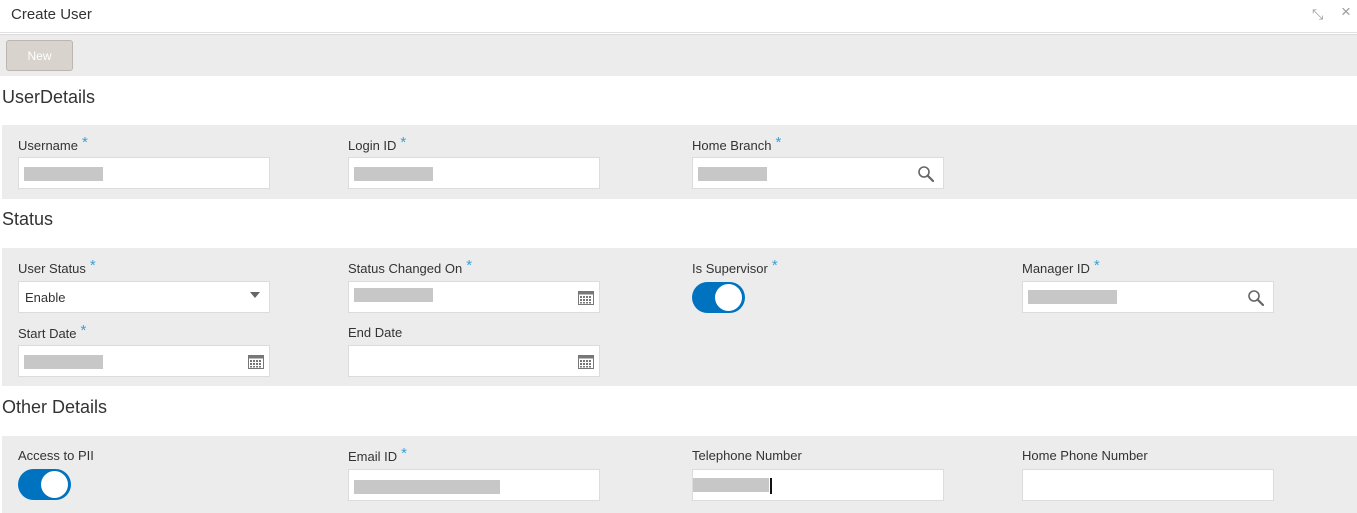 Image resolution: width=1357 pixels, height=513 pixels. I want to click on login-id-input, so click(474, 173).